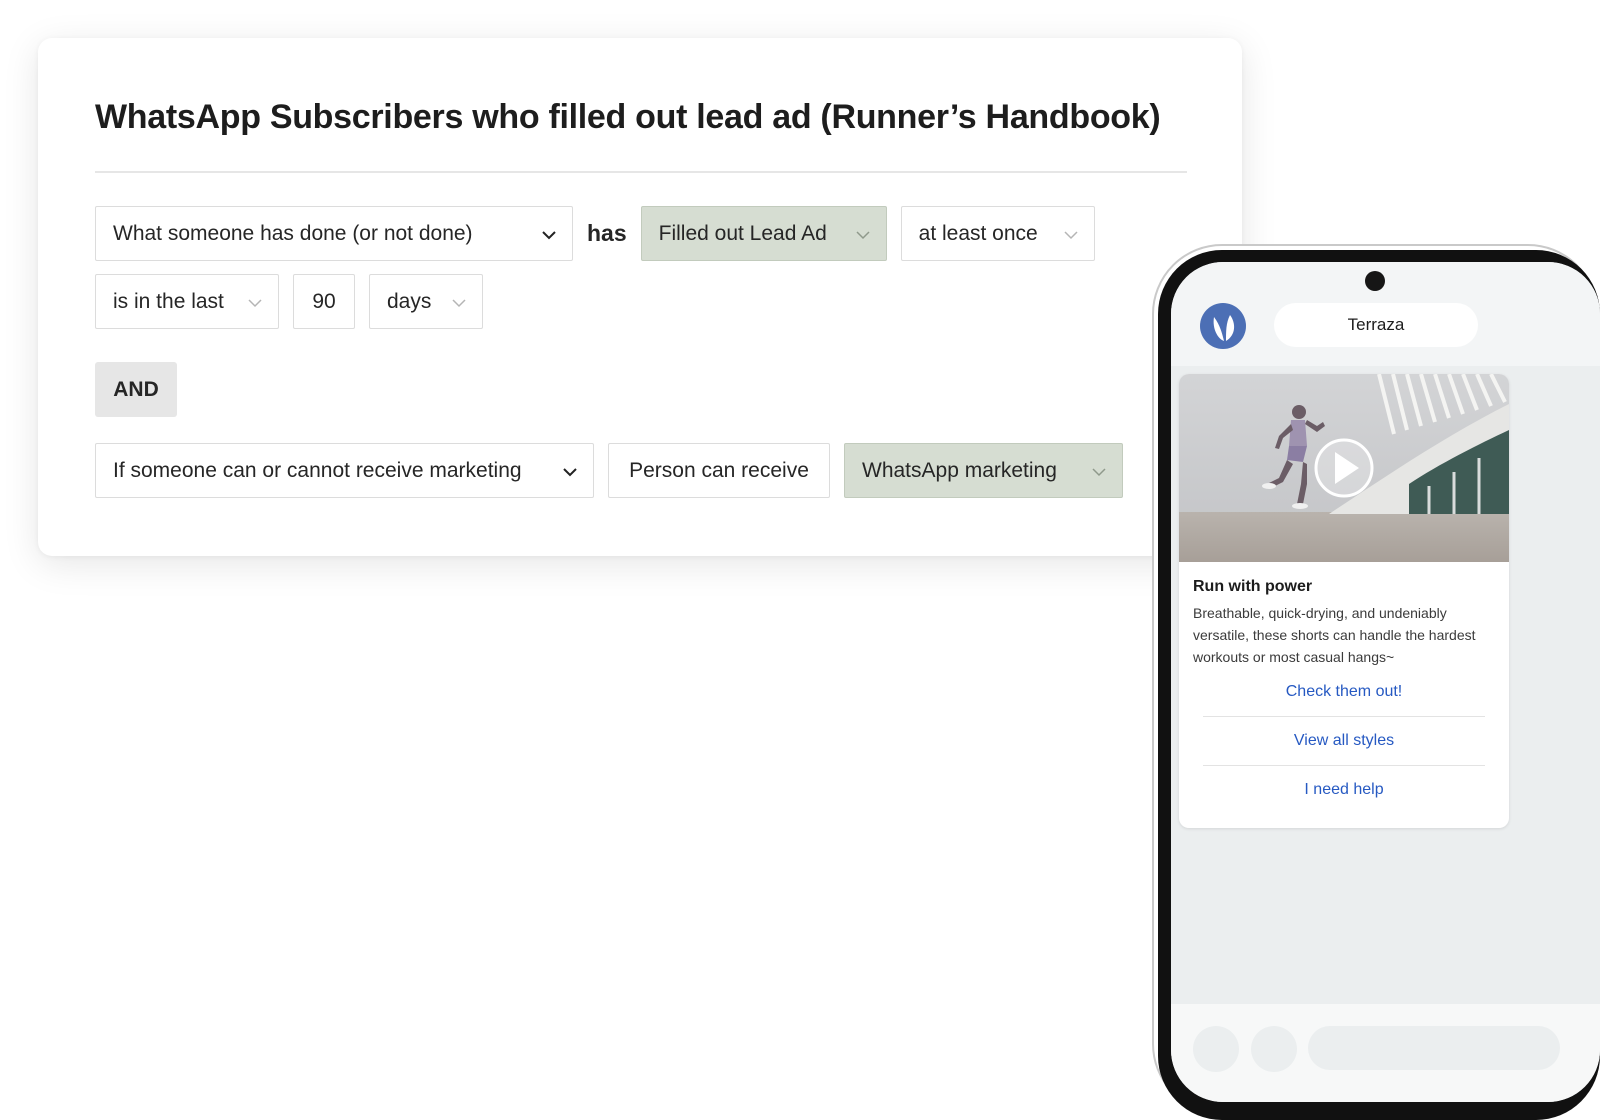 This screenshot has width=1600, height=1120. What do you see at coordinates (168, 301) in the screenshot?
I see `time-range-value: is in the last` at bounding box center [168, 301].